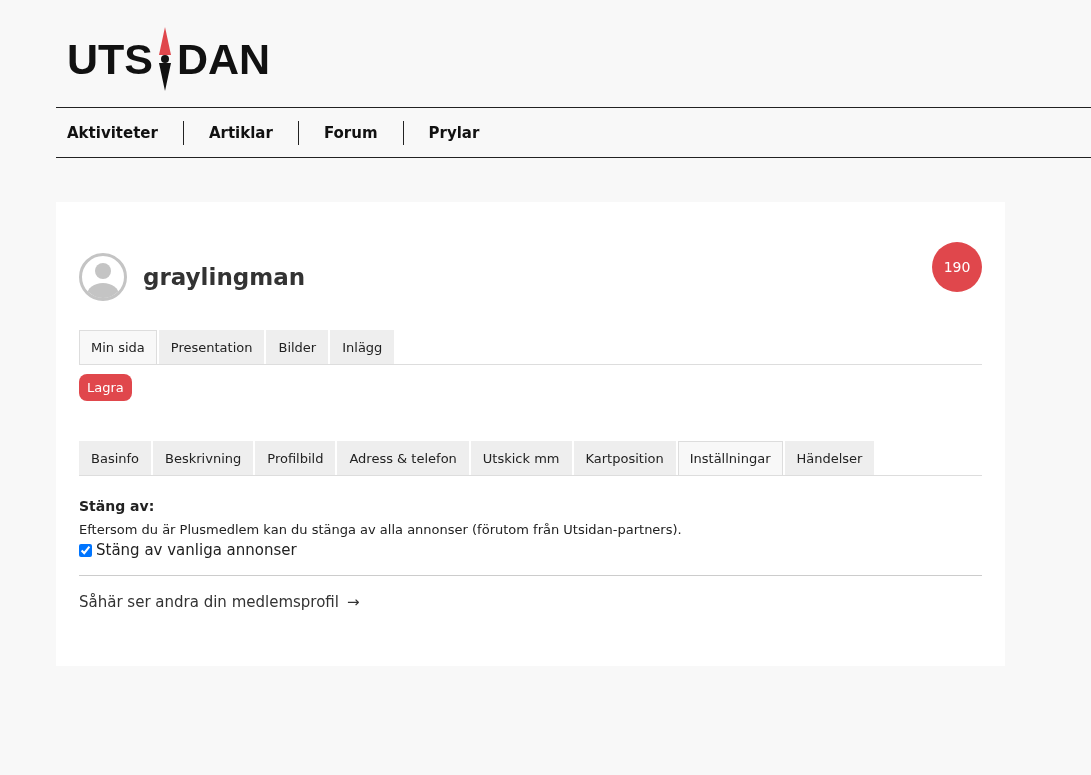 The width and height of the screenshot is (1091, 775). I want to click on tab: Beskrivning, so click(203, 458).